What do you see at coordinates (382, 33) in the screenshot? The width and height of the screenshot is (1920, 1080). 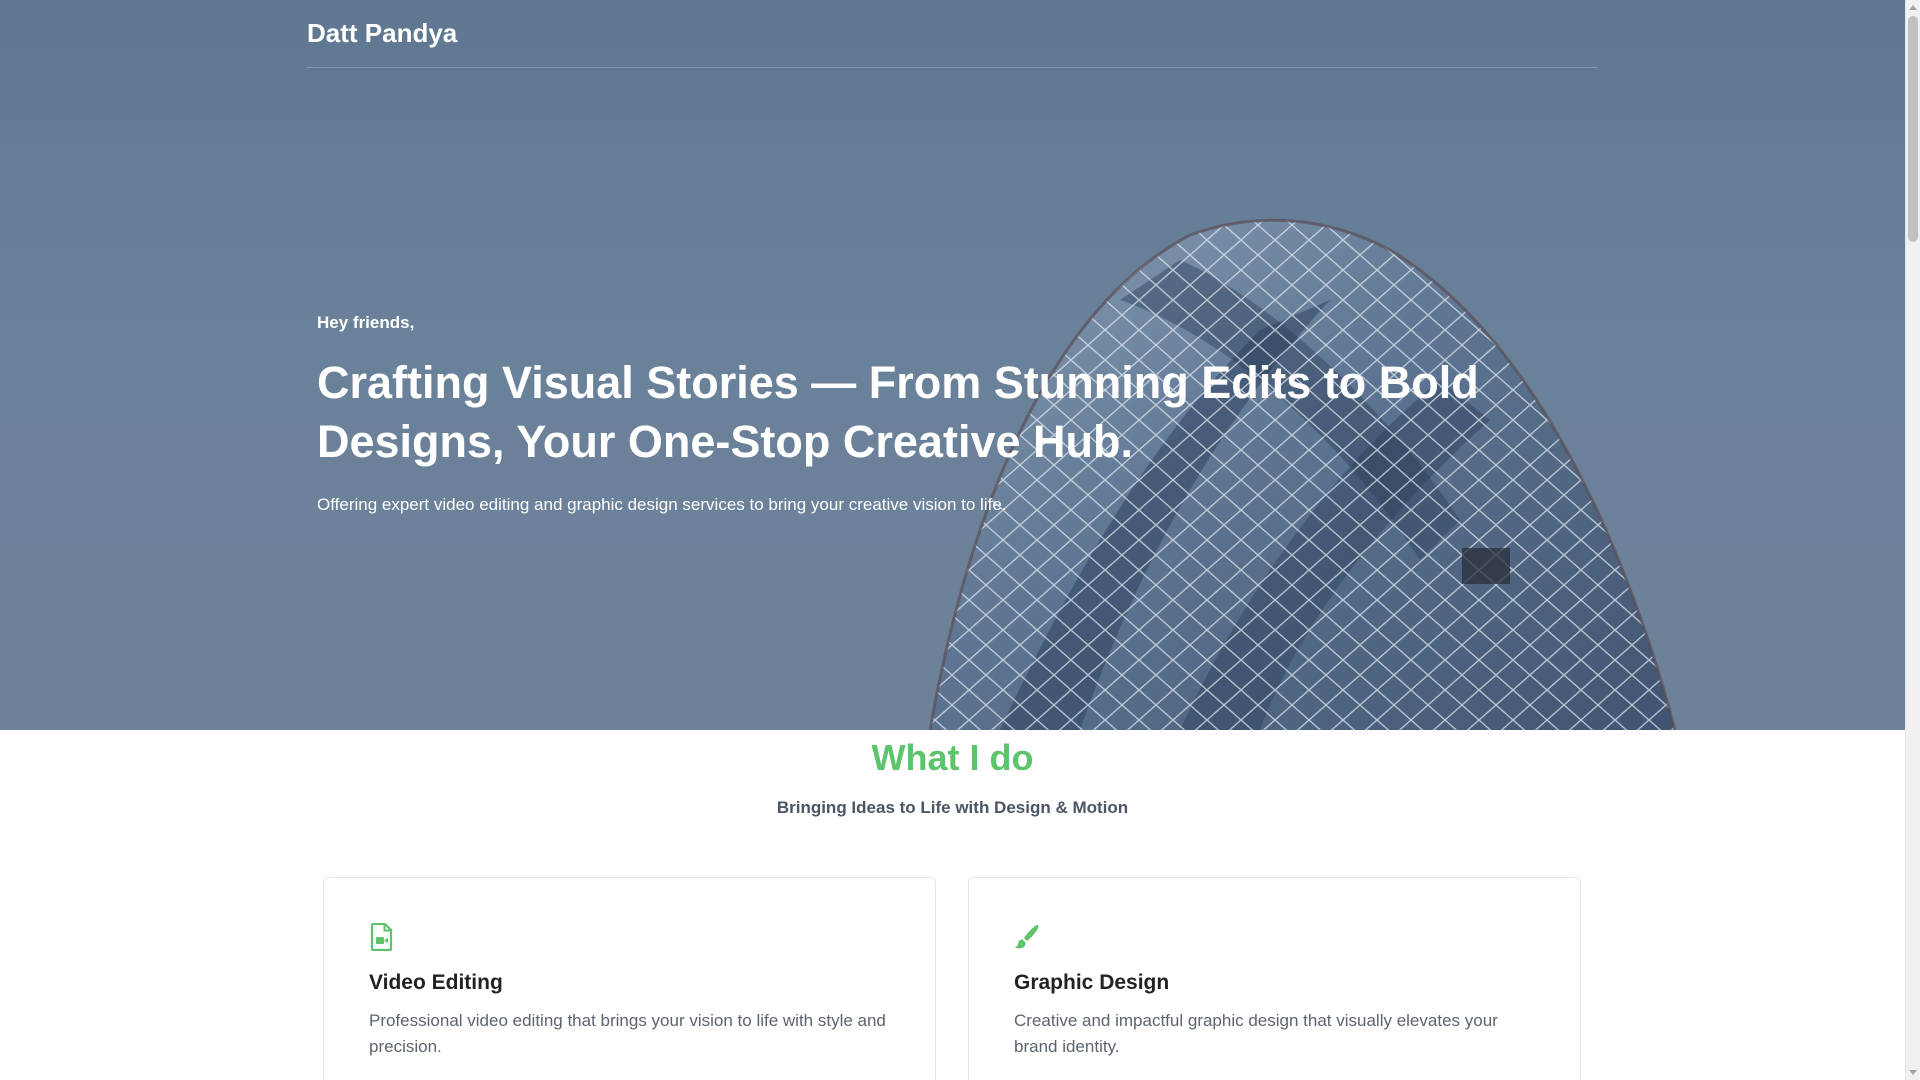 I see `brand-logo-link: Datt Pandya` at bounding box center [382, 33].